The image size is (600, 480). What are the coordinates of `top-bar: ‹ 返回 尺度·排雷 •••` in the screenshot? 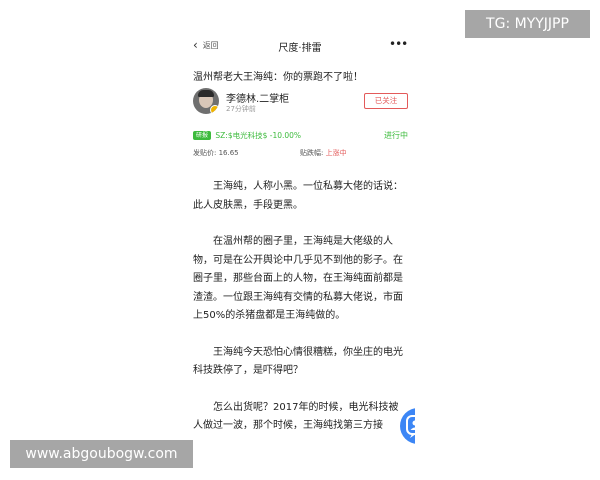 It's located at (300, 45).